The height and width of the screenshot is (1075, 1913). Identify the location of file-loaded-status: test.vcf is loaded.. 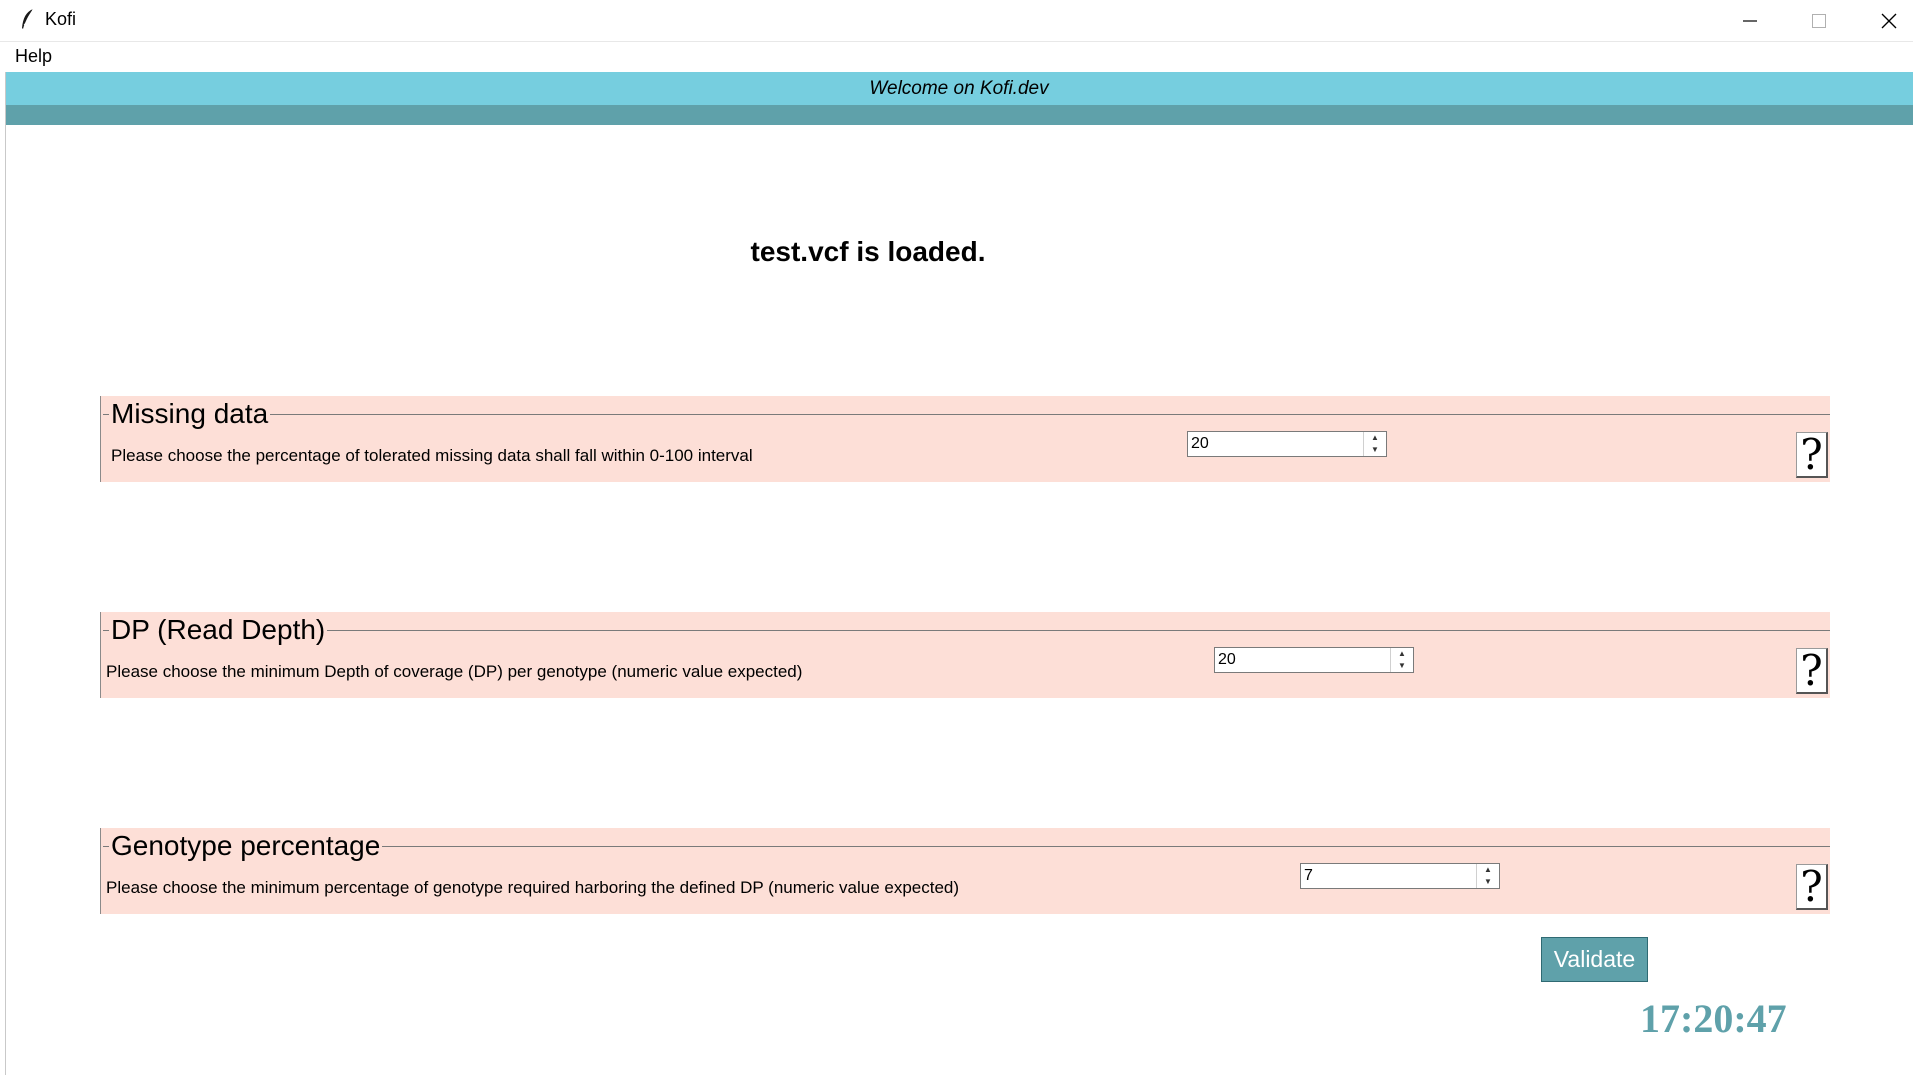
(868, 251).